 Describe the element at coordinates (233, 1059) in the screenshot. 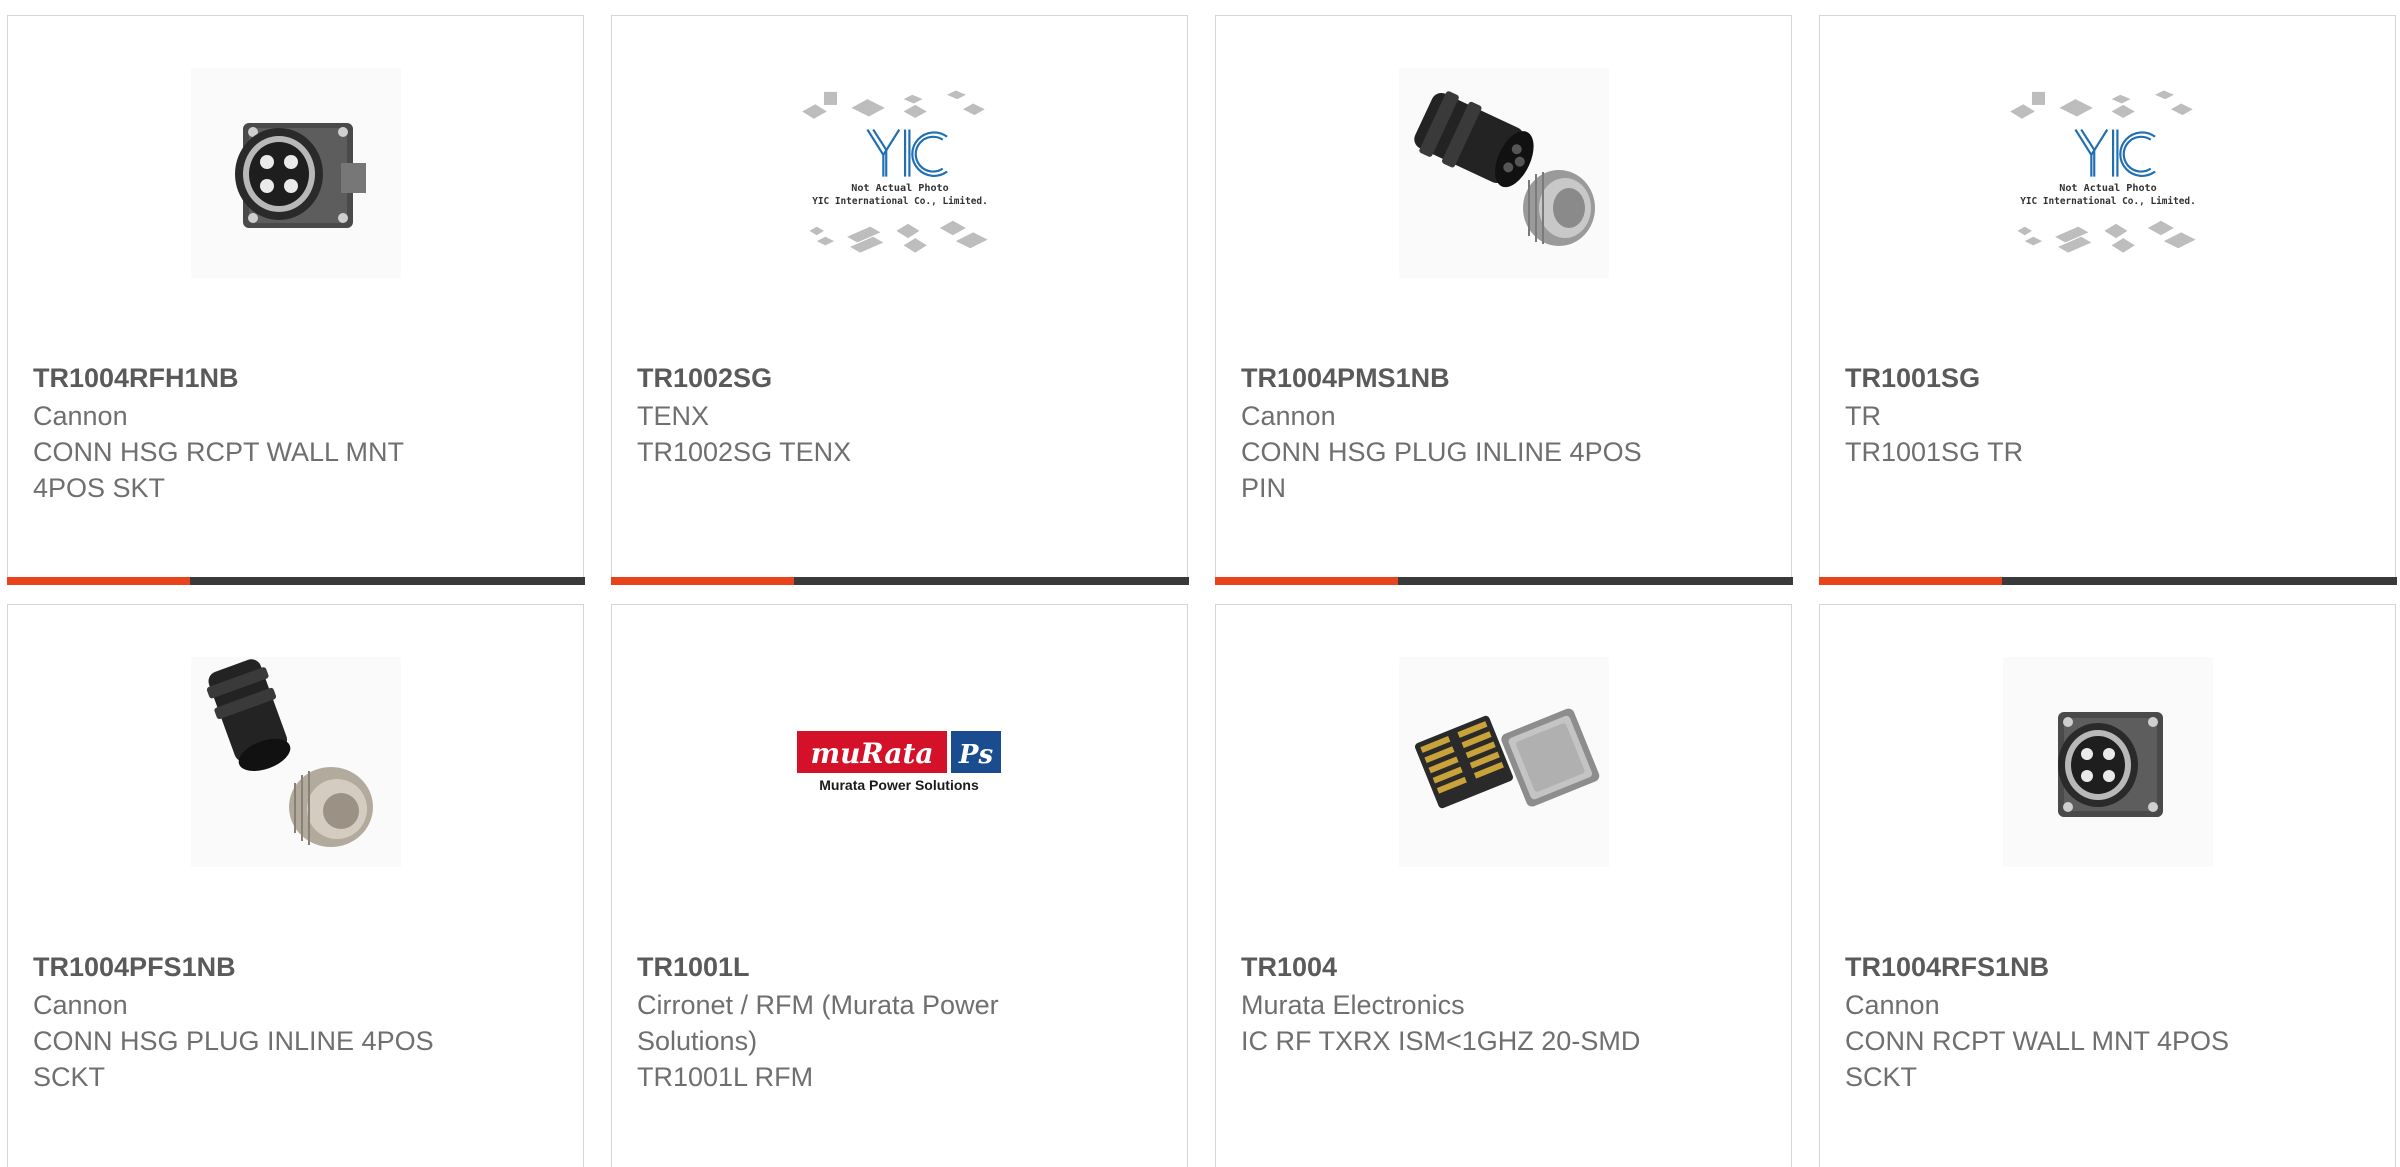

I see `description: CONN HSG PLUG INLINE 4POS SCKT` at that location.